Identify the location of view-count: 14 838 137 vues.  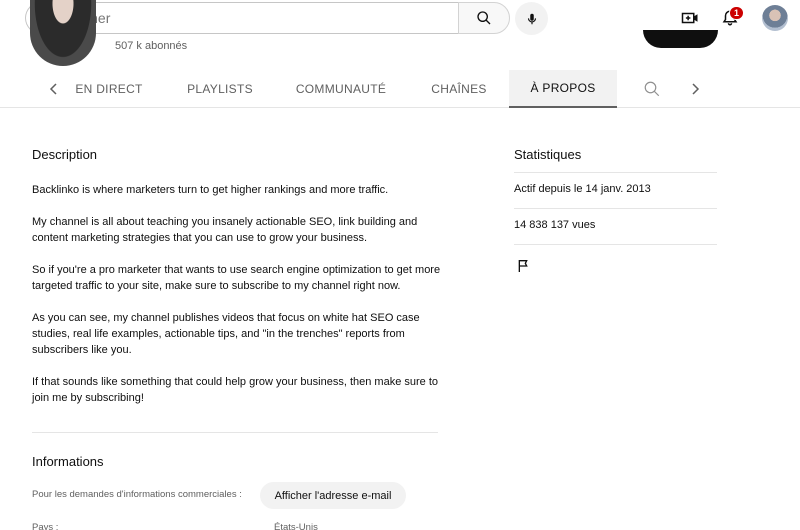
(555, 225).